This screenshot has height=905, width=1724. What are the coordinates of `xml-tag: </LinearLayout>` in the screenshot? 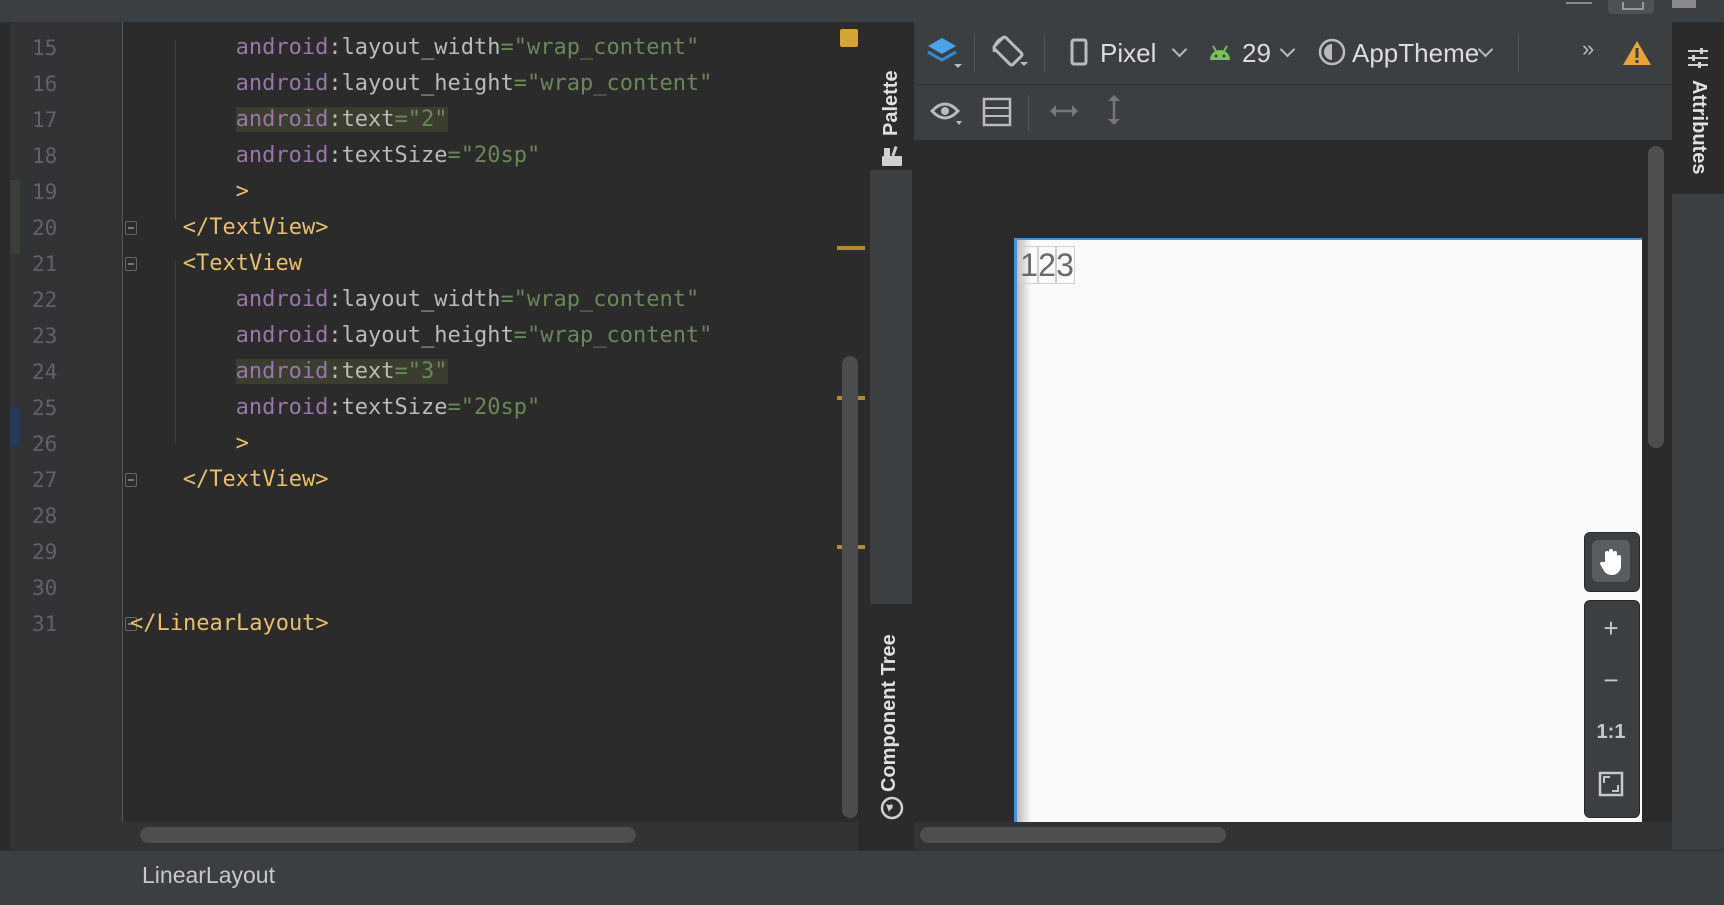 It's located at (229, 623).